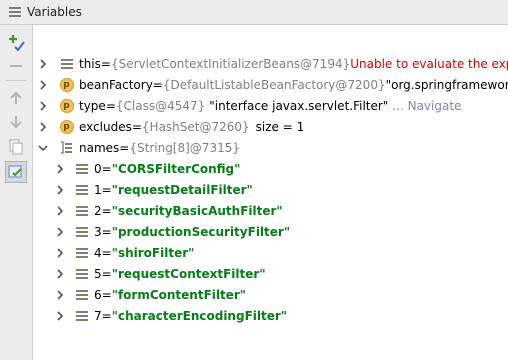 The width and height of the screenshot is (508, 360). What do you see at coordinates (98, 252) in the screenshot?
I see `array-index: 4` at bounding box center [98, 252].